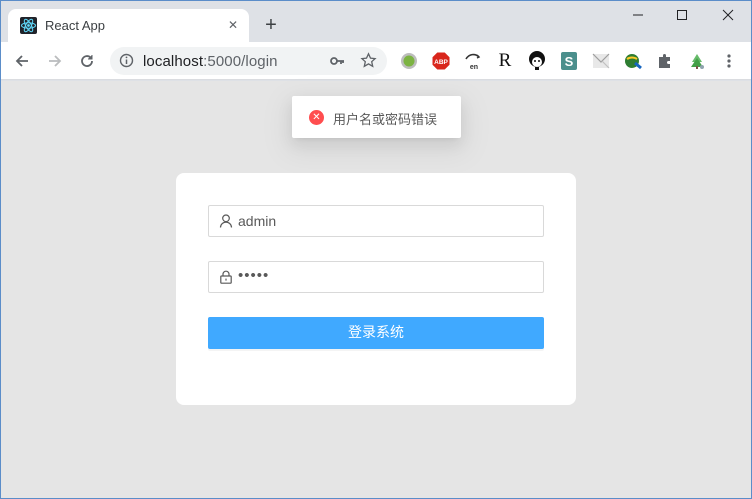 This screenshot has width=752, height=499. I want to click on url-text: localhost:5000/login, so click(210, 61).